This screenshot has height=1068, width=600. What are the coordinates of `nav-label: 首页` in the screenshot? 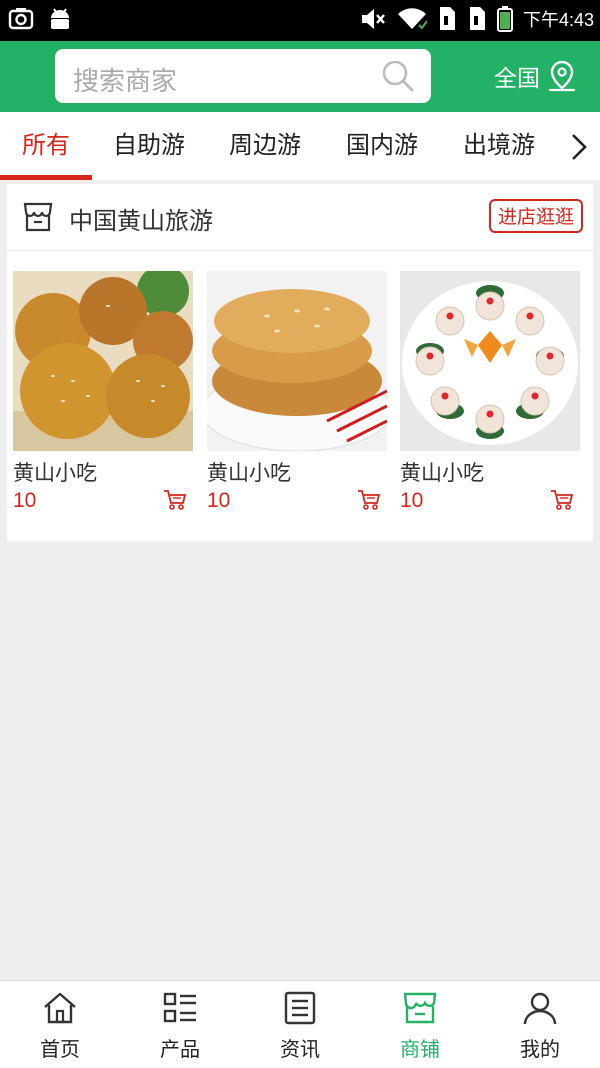 It's located at (60, 1049).